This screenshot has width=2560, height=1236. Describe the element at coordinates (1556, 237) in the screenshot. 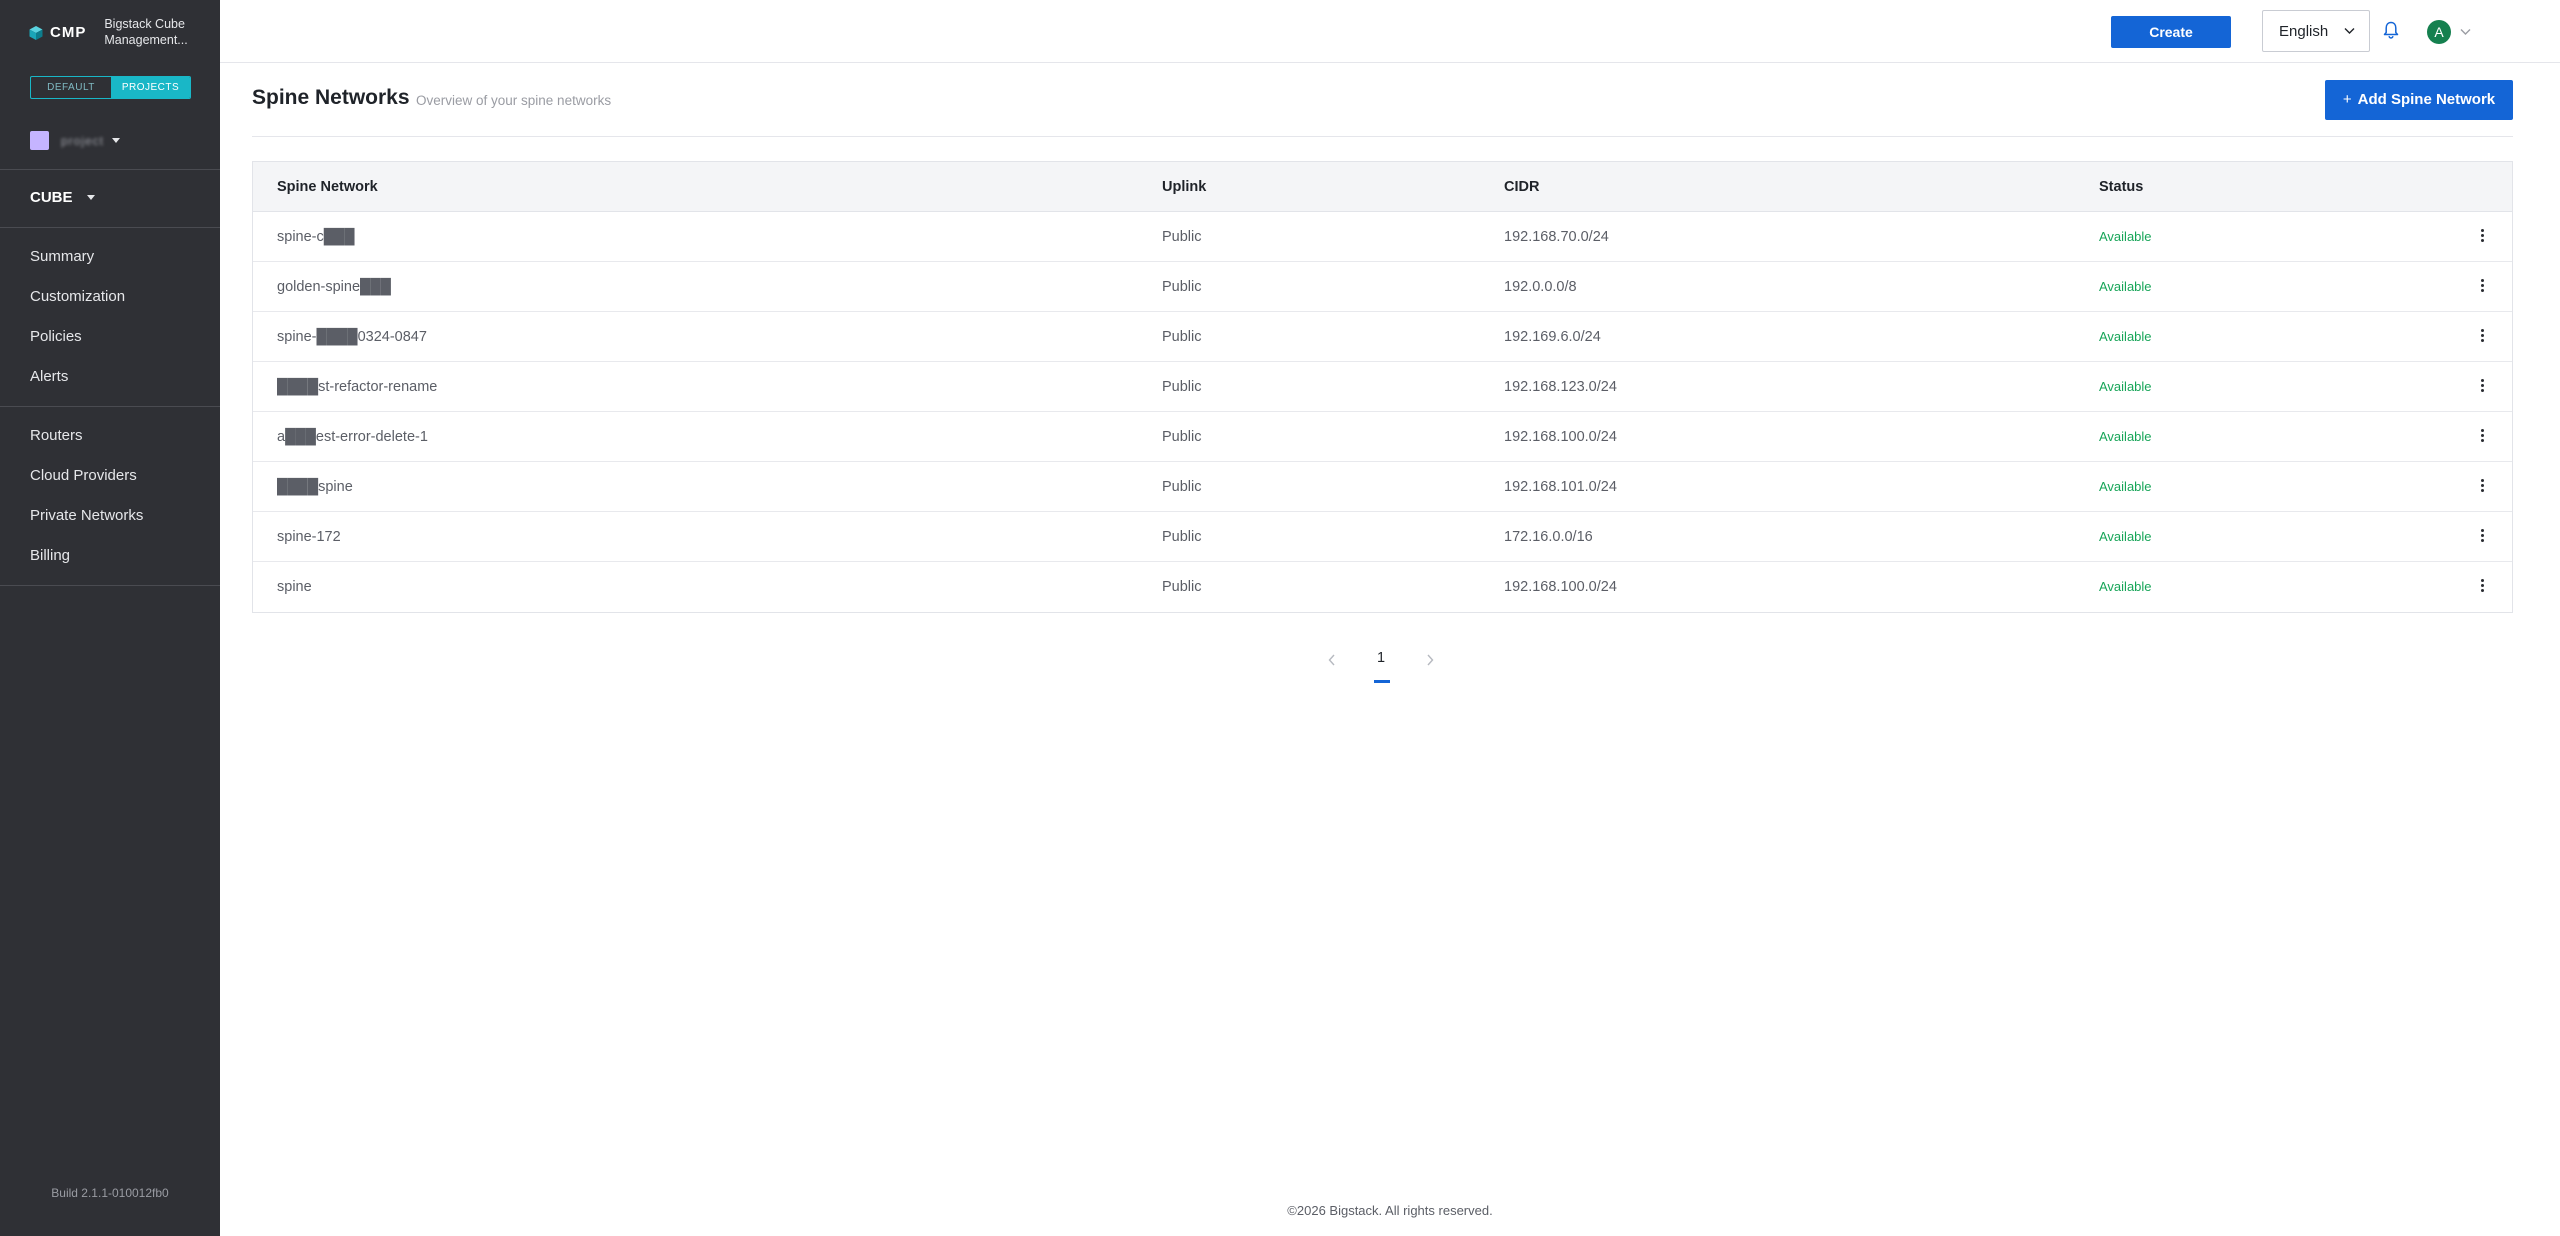

I see `cell-cidr: 192.168.70.0/24` at that location.